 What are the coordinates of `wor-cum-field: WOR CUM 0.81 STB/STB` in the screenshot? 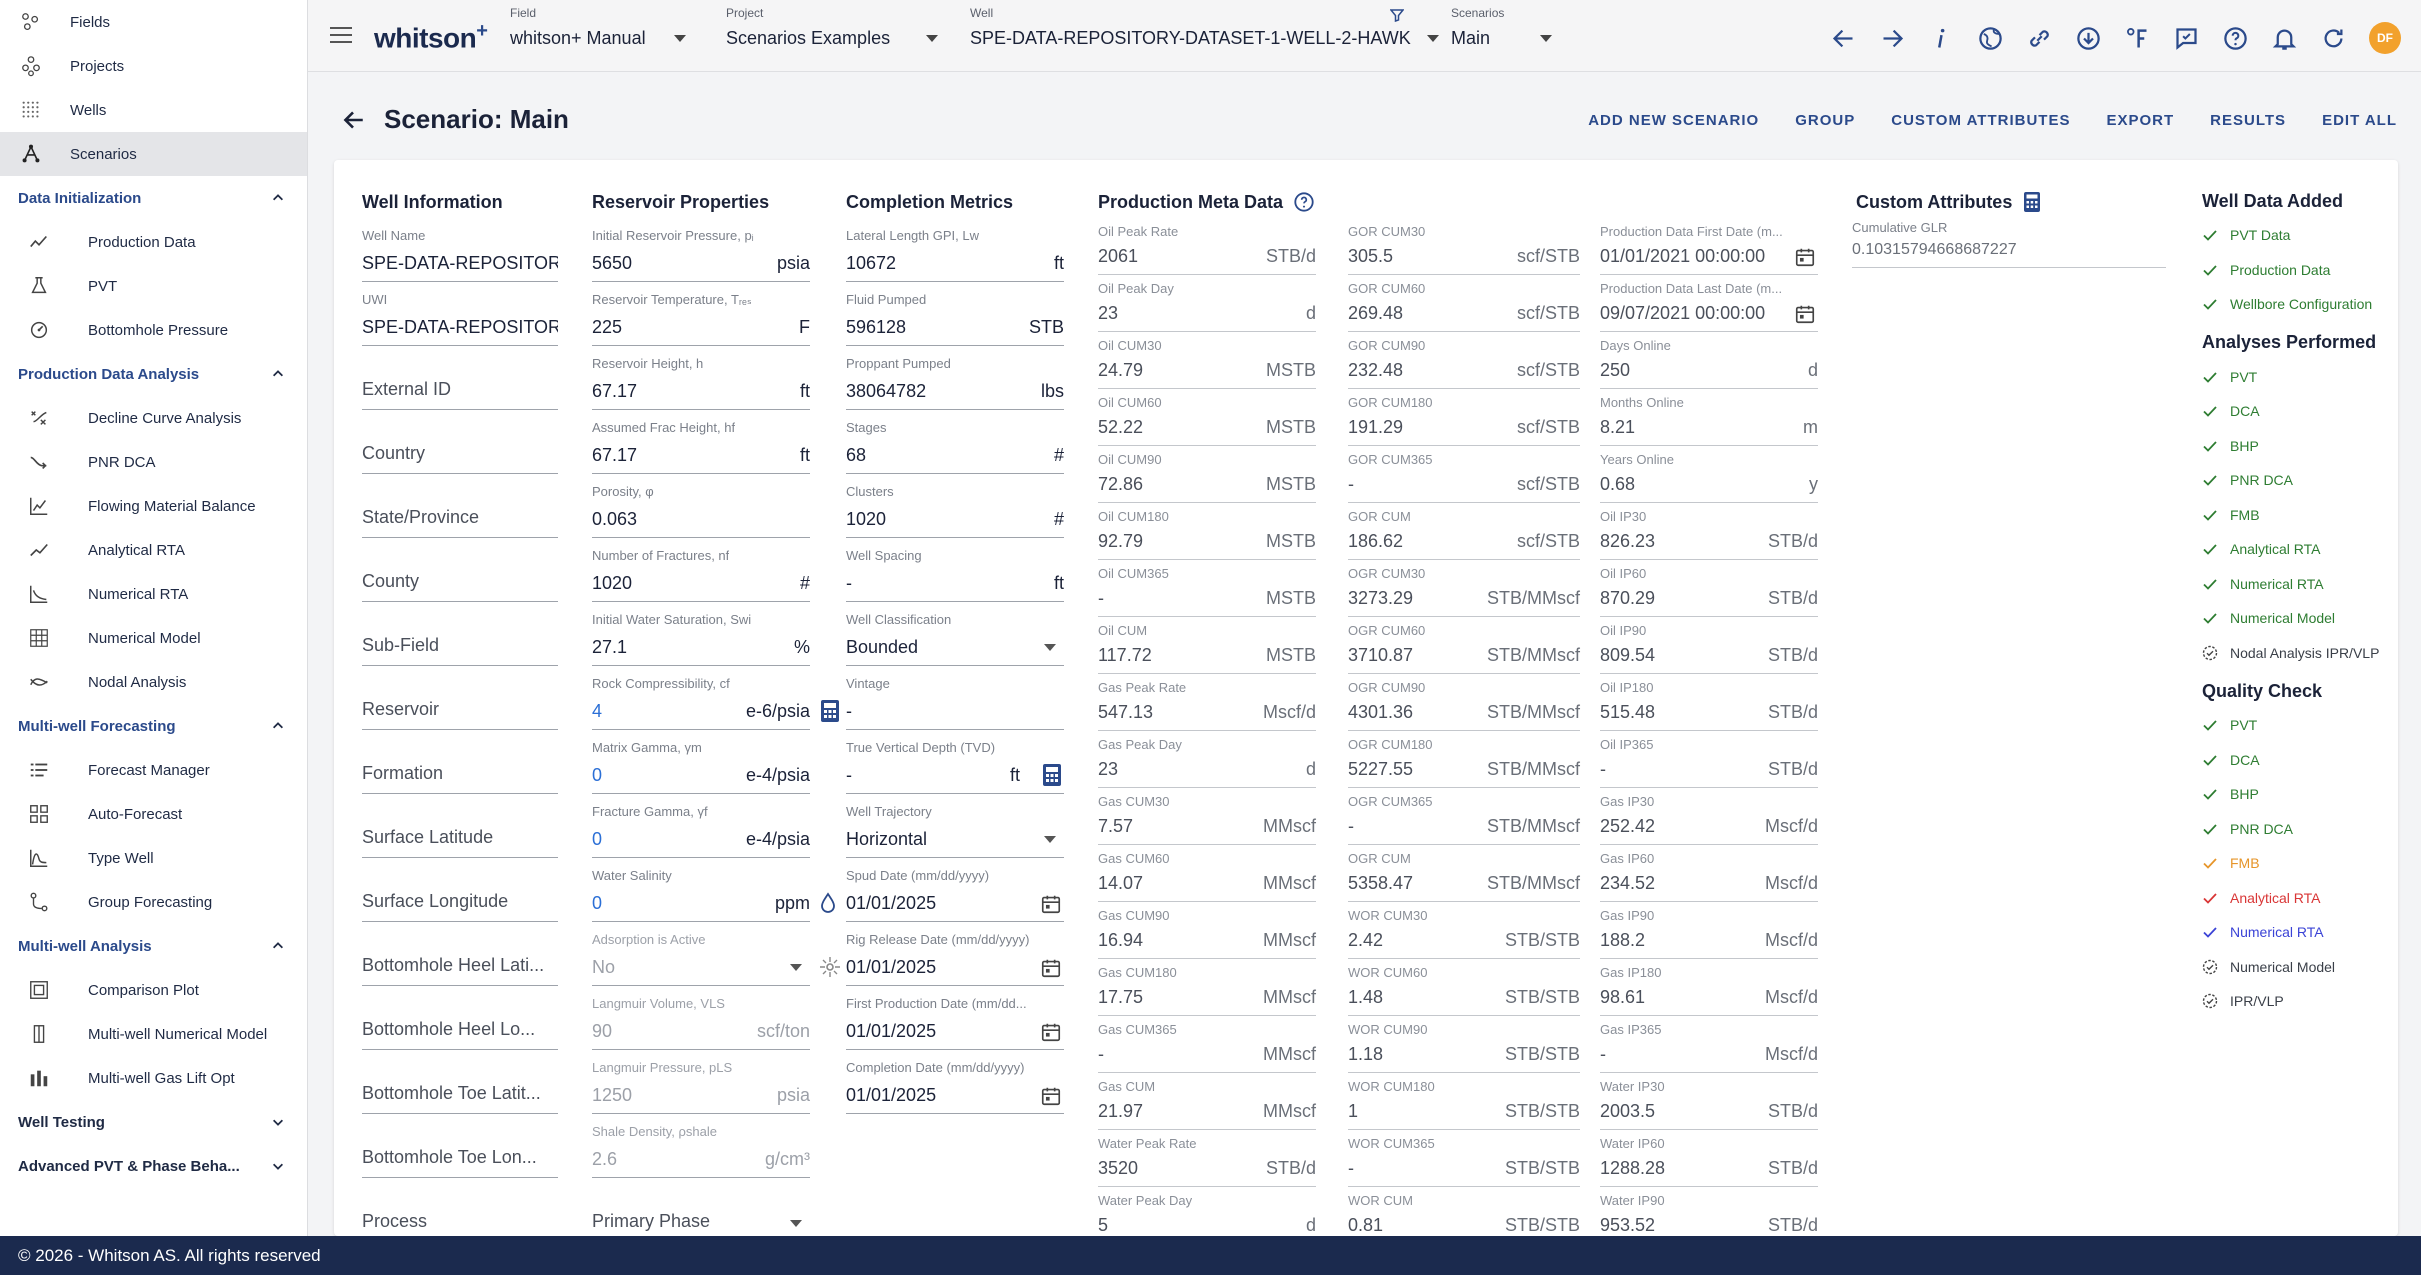 It's located at (1464, 1211).